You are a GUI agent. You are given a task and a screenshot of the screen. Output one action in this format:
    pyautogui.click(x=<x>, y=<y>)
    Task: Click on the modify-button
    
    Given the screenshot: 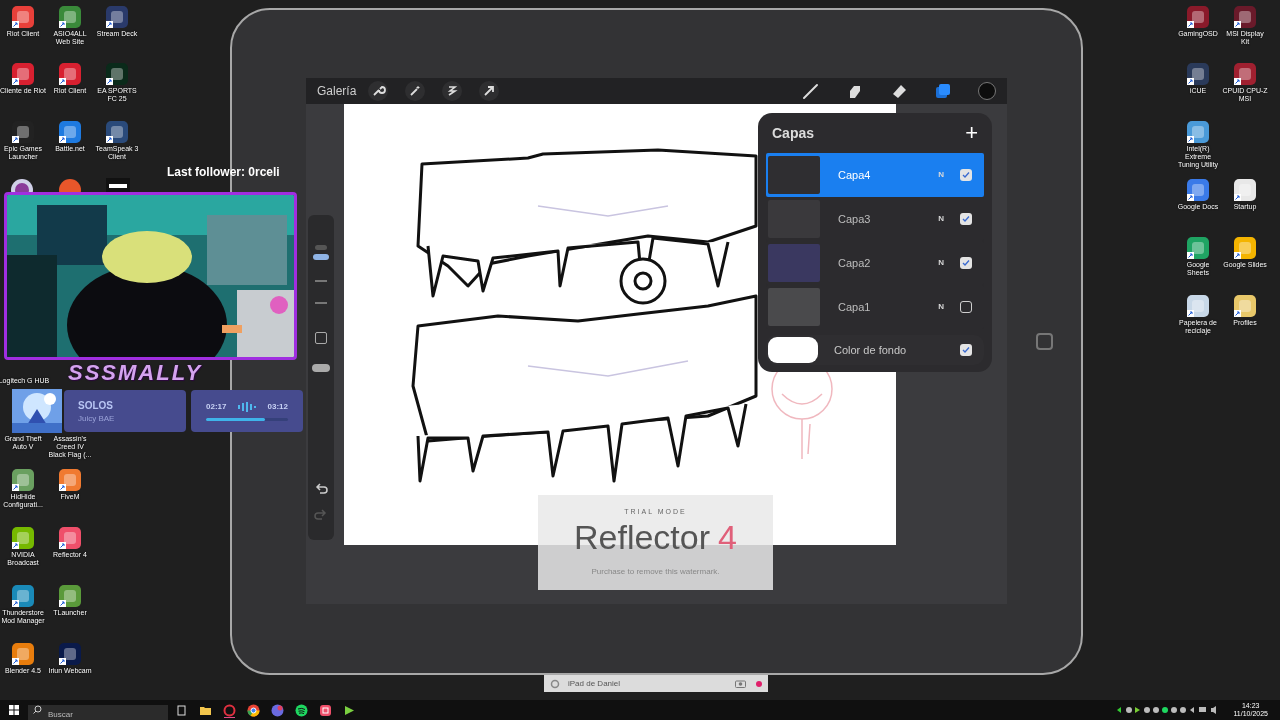 What is the action you would take?
    pyautogui.click(x=321, y=338)
    